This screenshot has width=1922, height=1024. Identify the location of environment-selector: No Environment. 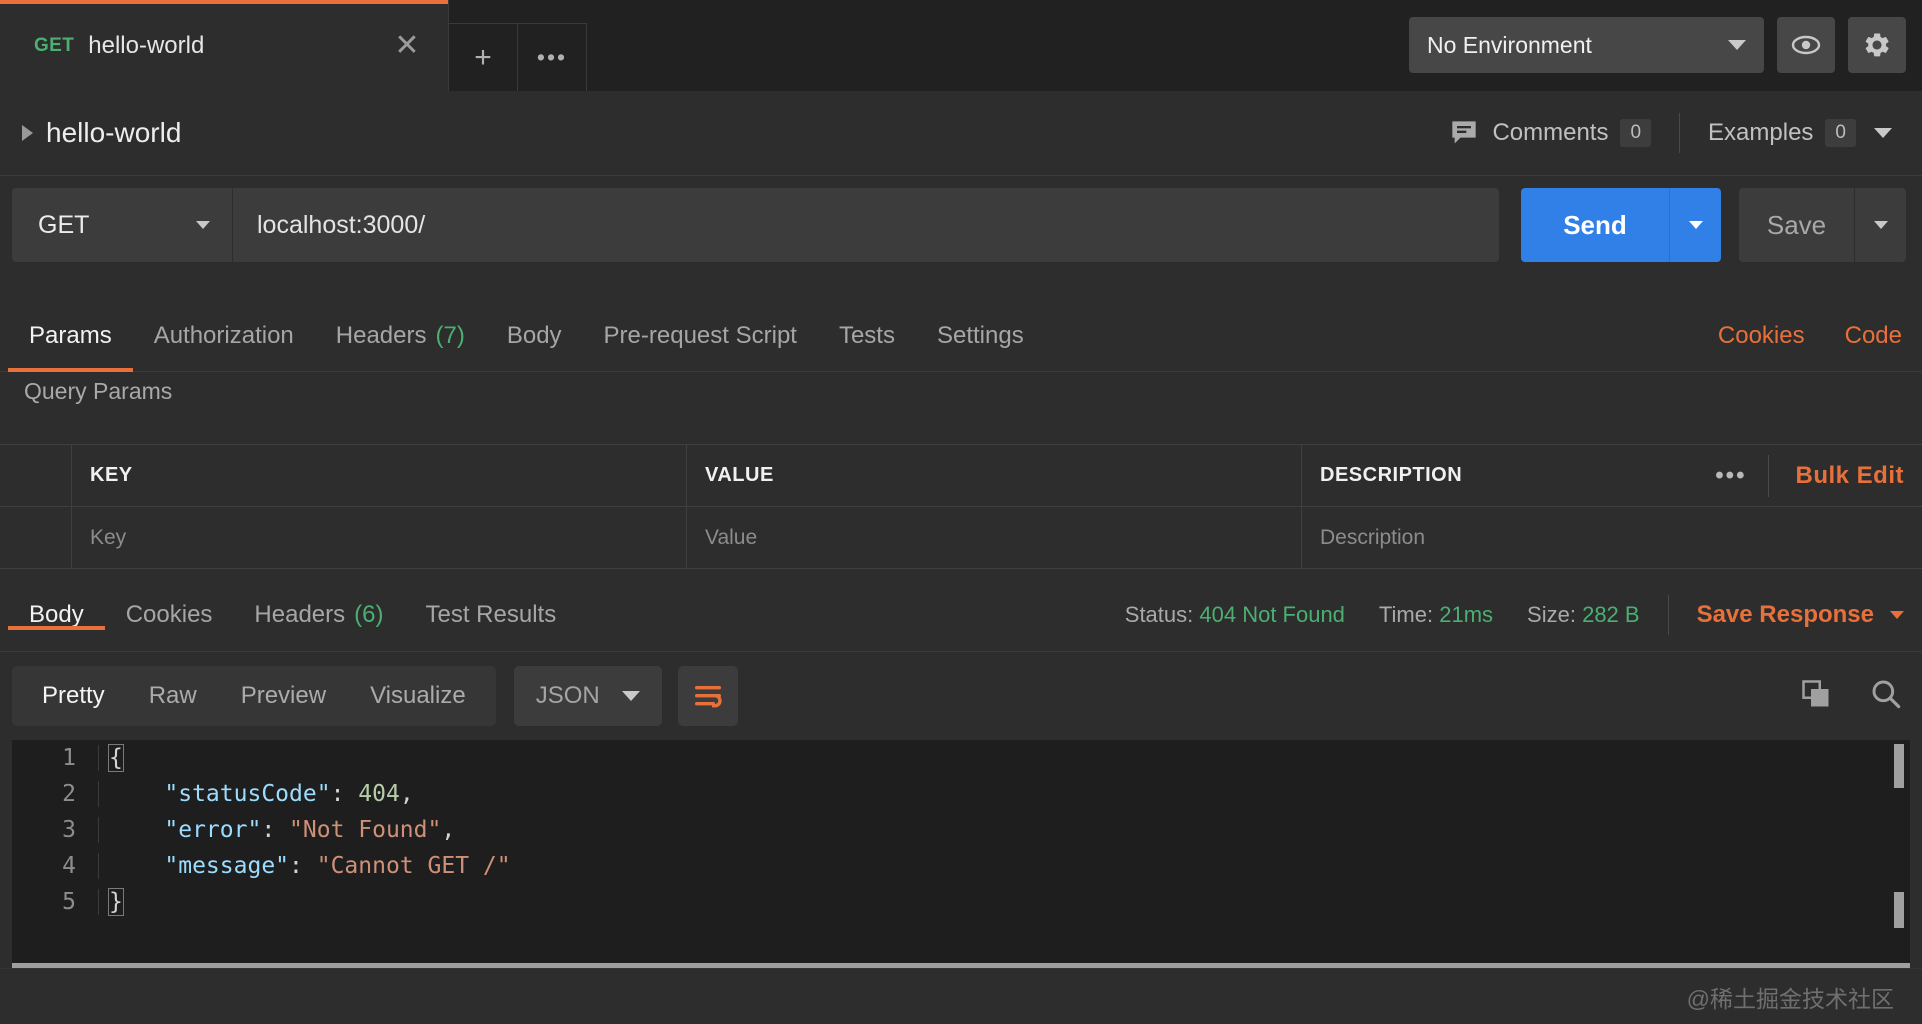
(1586, 45).